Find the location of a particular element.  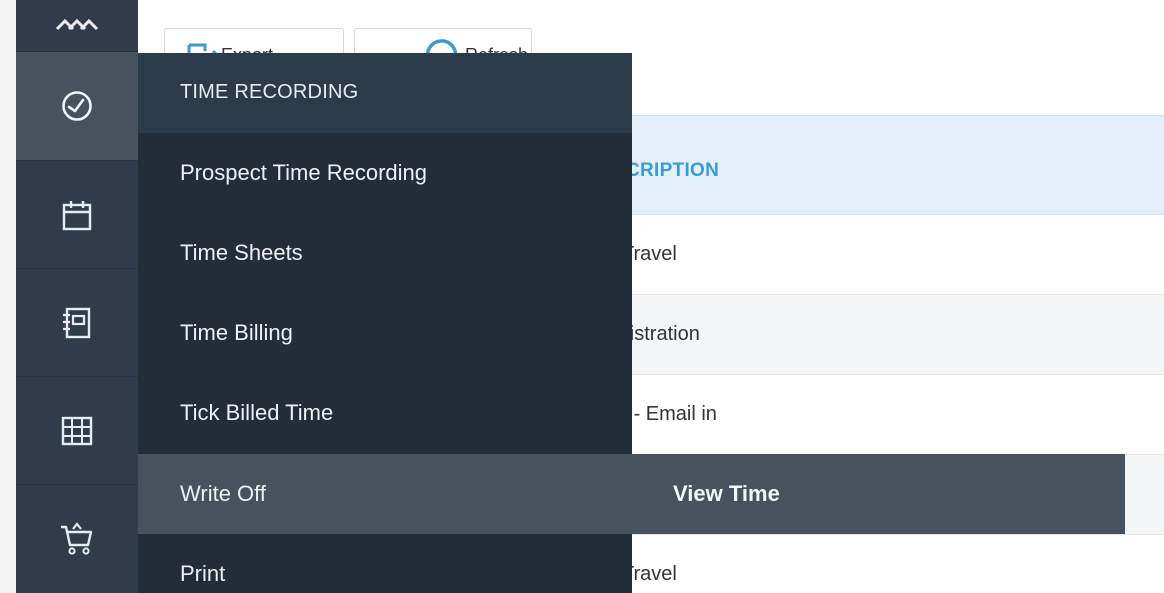

menu-item-time-billing: Time Billing is located at coordinates (385, 333).